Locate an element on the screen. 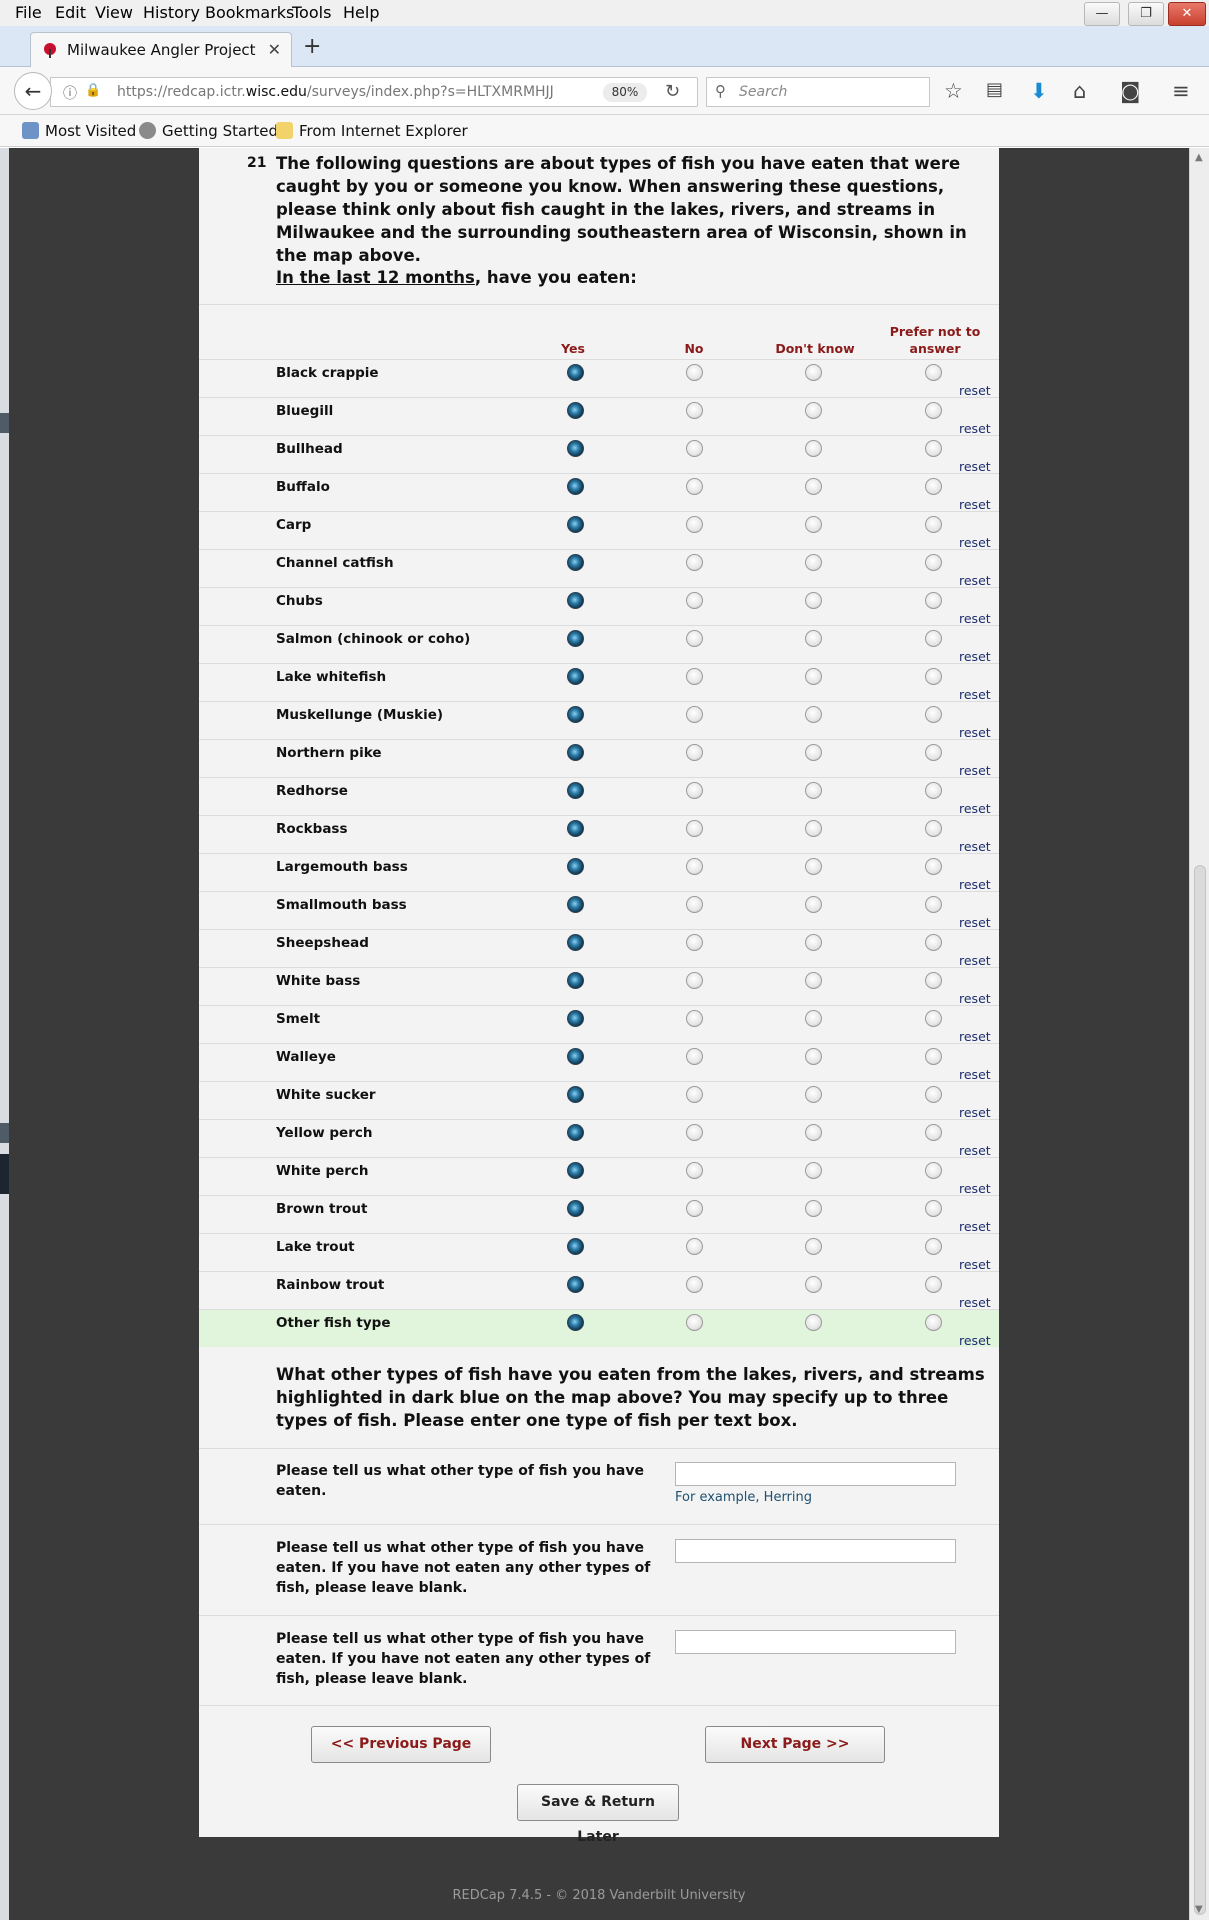 The image size is (1209, 1920). hamburger-menu-icon: ≡ is located at coordinates (1181, 91).